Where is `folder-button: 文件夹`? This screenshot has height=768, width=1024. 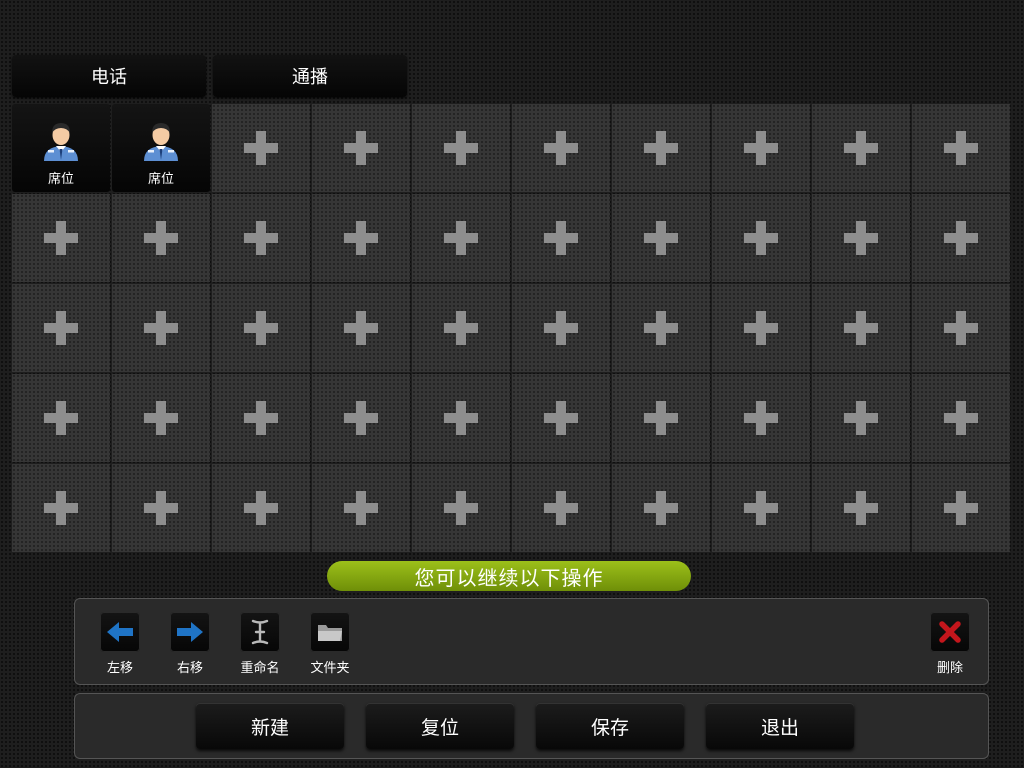
folder-button: 文件夹 is located at coordinates (330, 644).